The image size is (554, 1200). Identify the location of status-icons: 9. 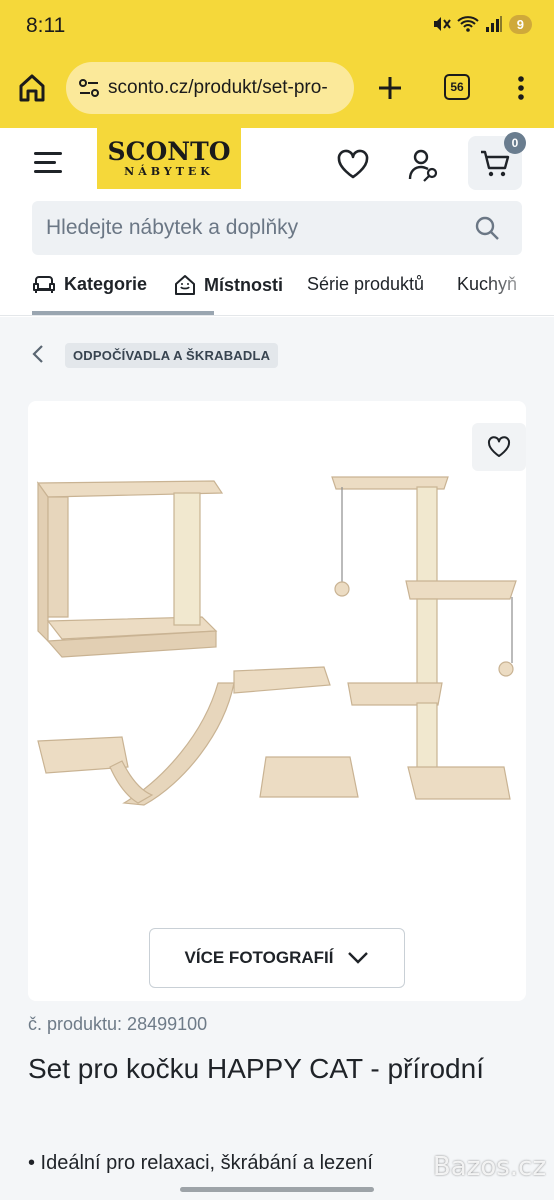
(481, 24).